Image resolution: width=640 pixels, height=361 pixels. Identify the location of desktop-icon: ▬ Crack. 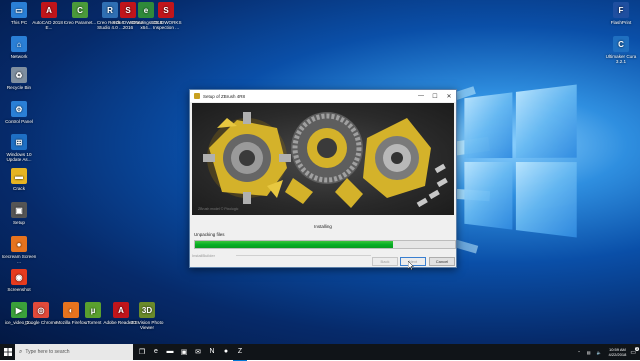
(19, 179).